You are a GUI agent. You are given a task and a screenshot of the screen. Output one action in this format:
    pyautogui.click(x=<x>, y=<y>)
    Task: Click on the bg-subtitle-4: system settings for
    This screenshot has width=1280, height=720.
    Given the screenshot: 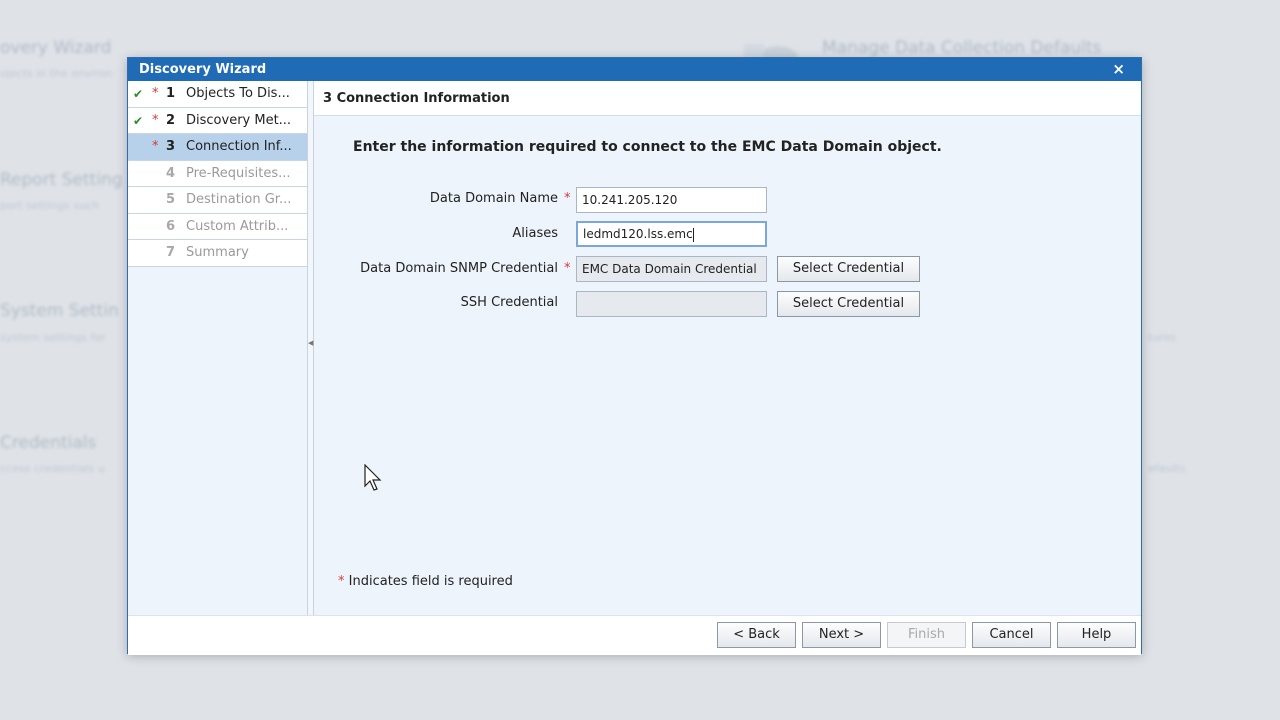 What is the action you would take?
    pyautogui.click(x=53, y=337)
    